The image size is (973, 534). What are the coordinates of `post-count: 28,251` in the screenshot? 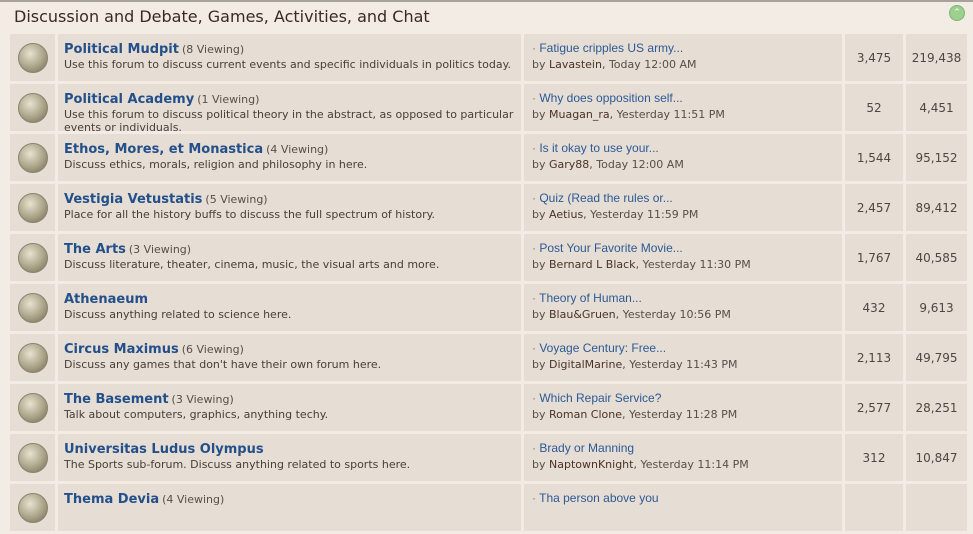 It's located at (936, 407).